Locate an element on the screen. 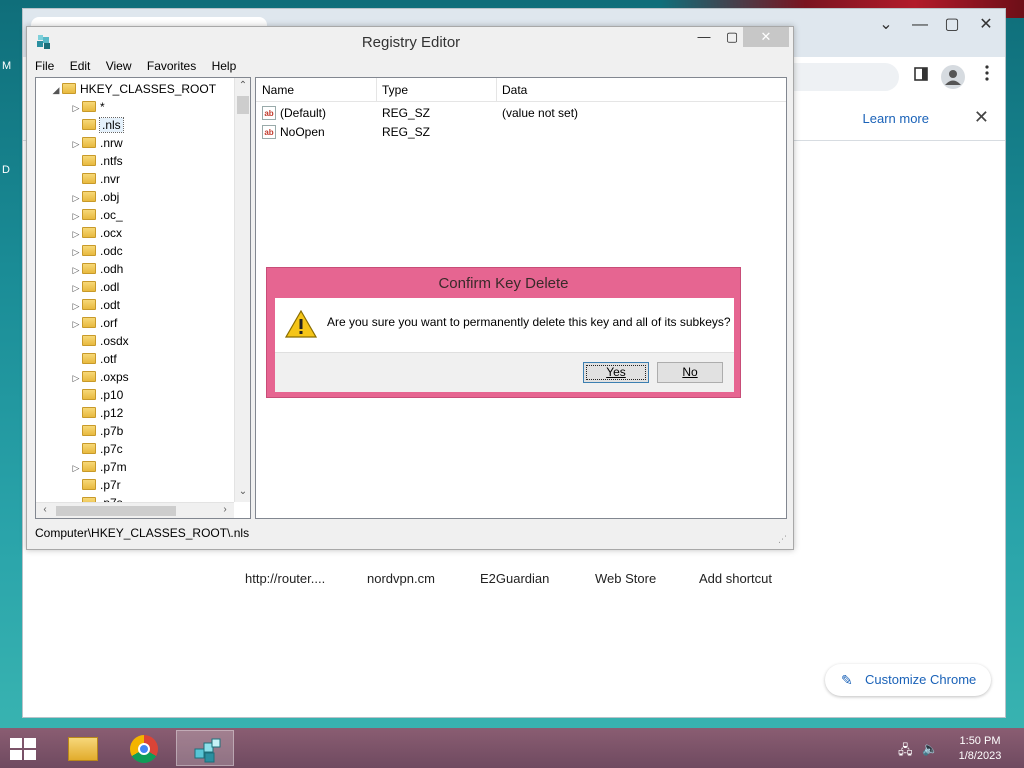 This screenshot has height=768, width=1024. regedit-minimize-button: — is located at coordinates (704, 37).